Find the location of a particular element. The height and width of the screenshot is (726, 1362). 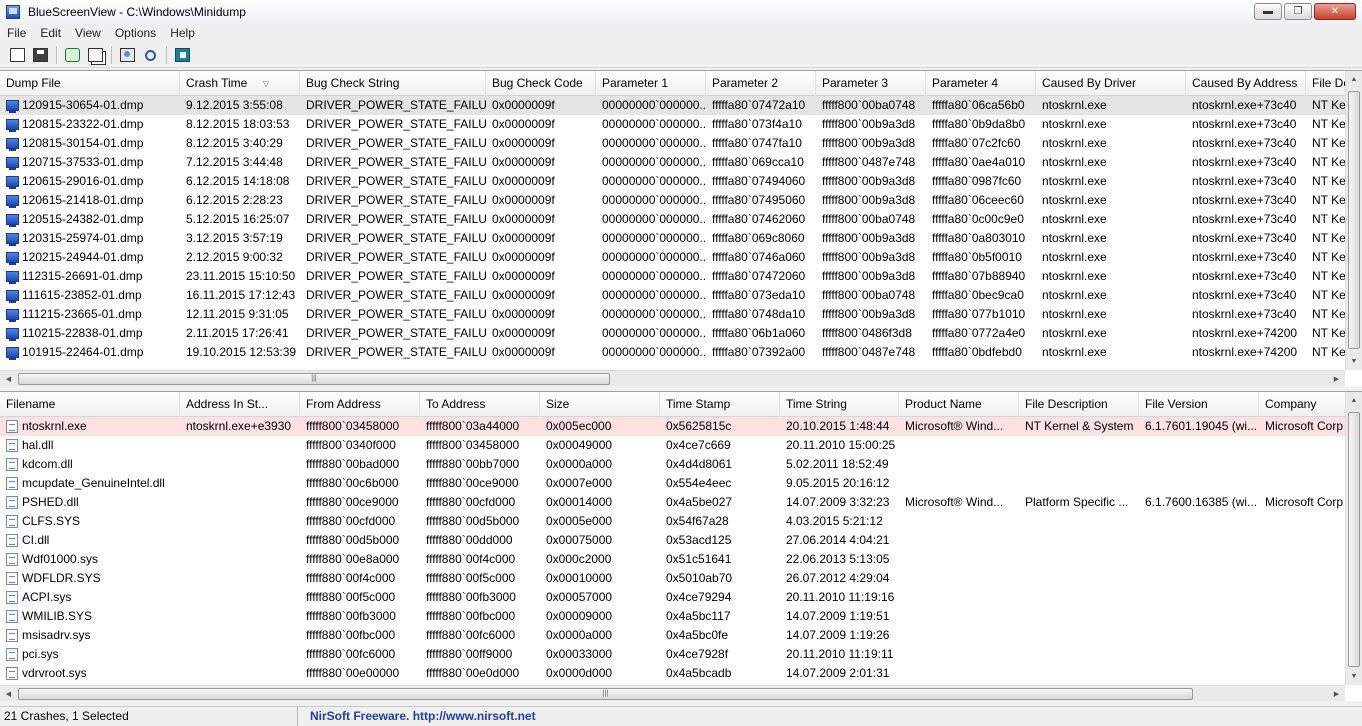

menu-options: Options is located at coordinates (135, 33).